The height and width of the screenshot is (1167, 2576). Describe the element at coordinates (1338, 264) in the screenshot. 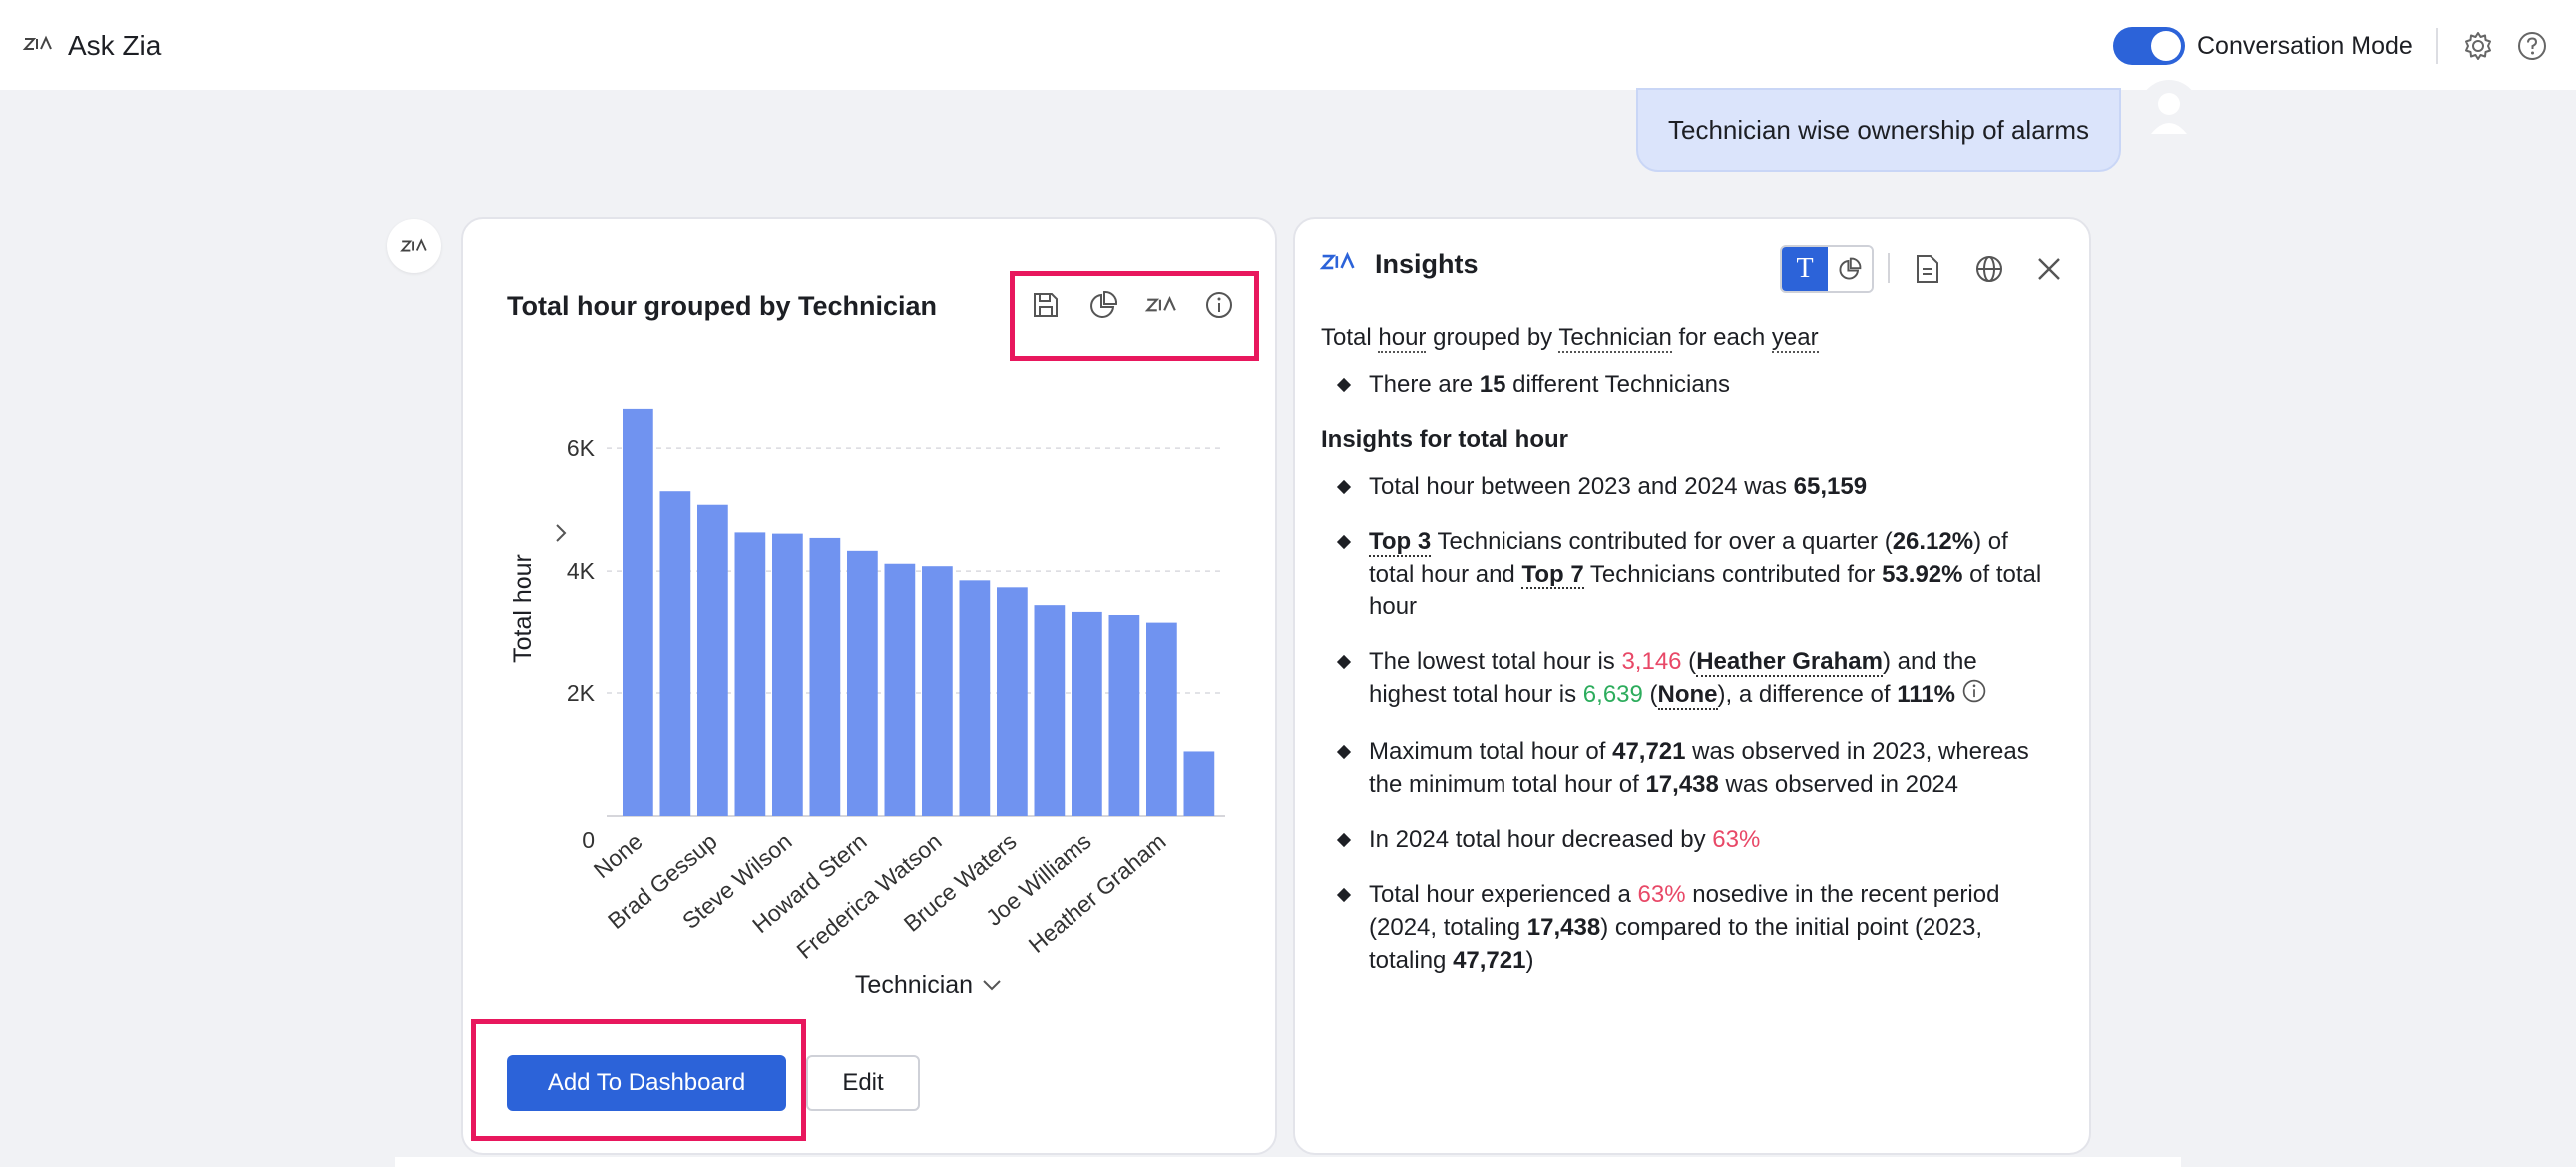

I see `zia-insights-icon` at that location.